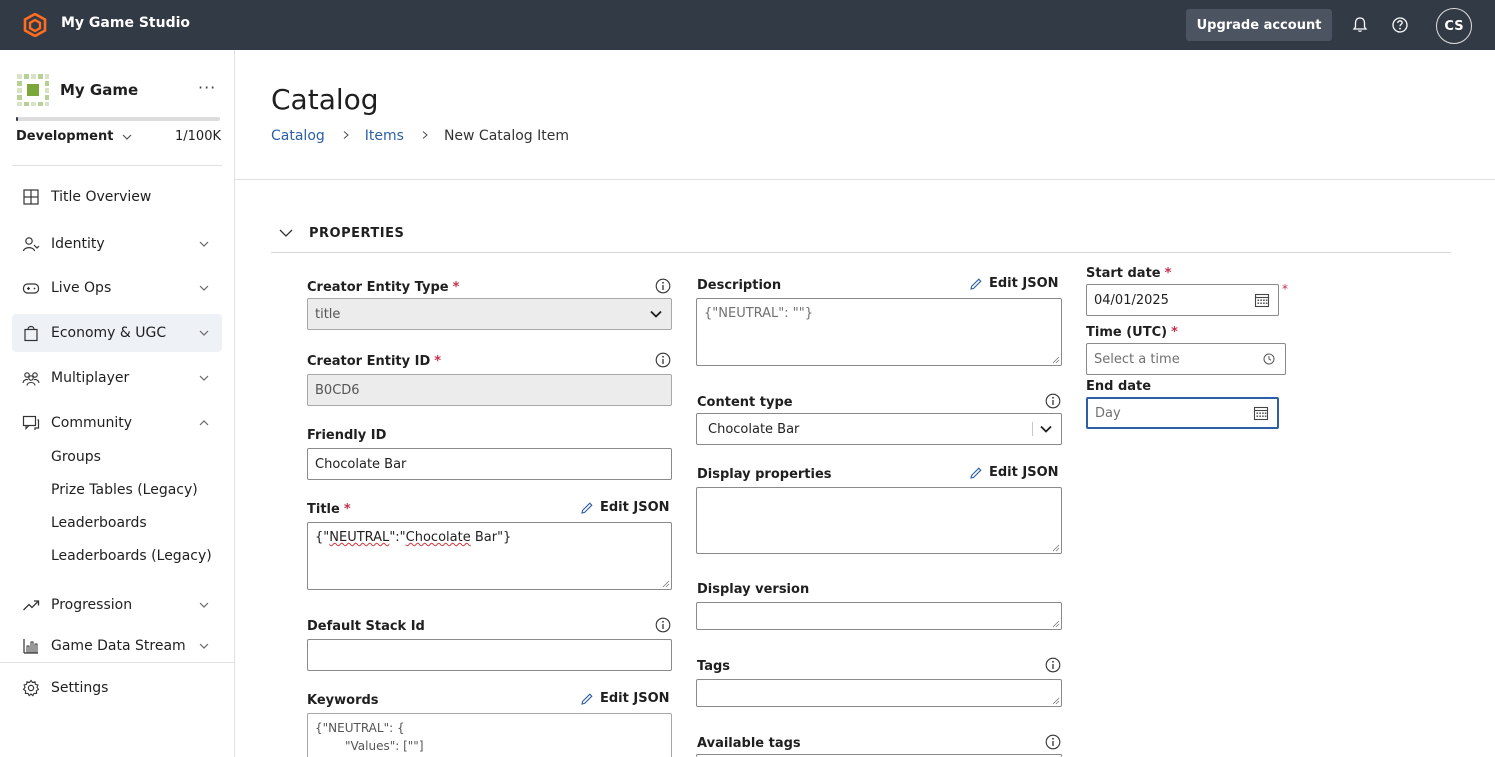 The width and height of the screenshot is (1495, 757). What do you see at coordinates (92, 605) in the screenshot?
I see `sidebar-item-label: Progression` at bounding box center [92, 605].